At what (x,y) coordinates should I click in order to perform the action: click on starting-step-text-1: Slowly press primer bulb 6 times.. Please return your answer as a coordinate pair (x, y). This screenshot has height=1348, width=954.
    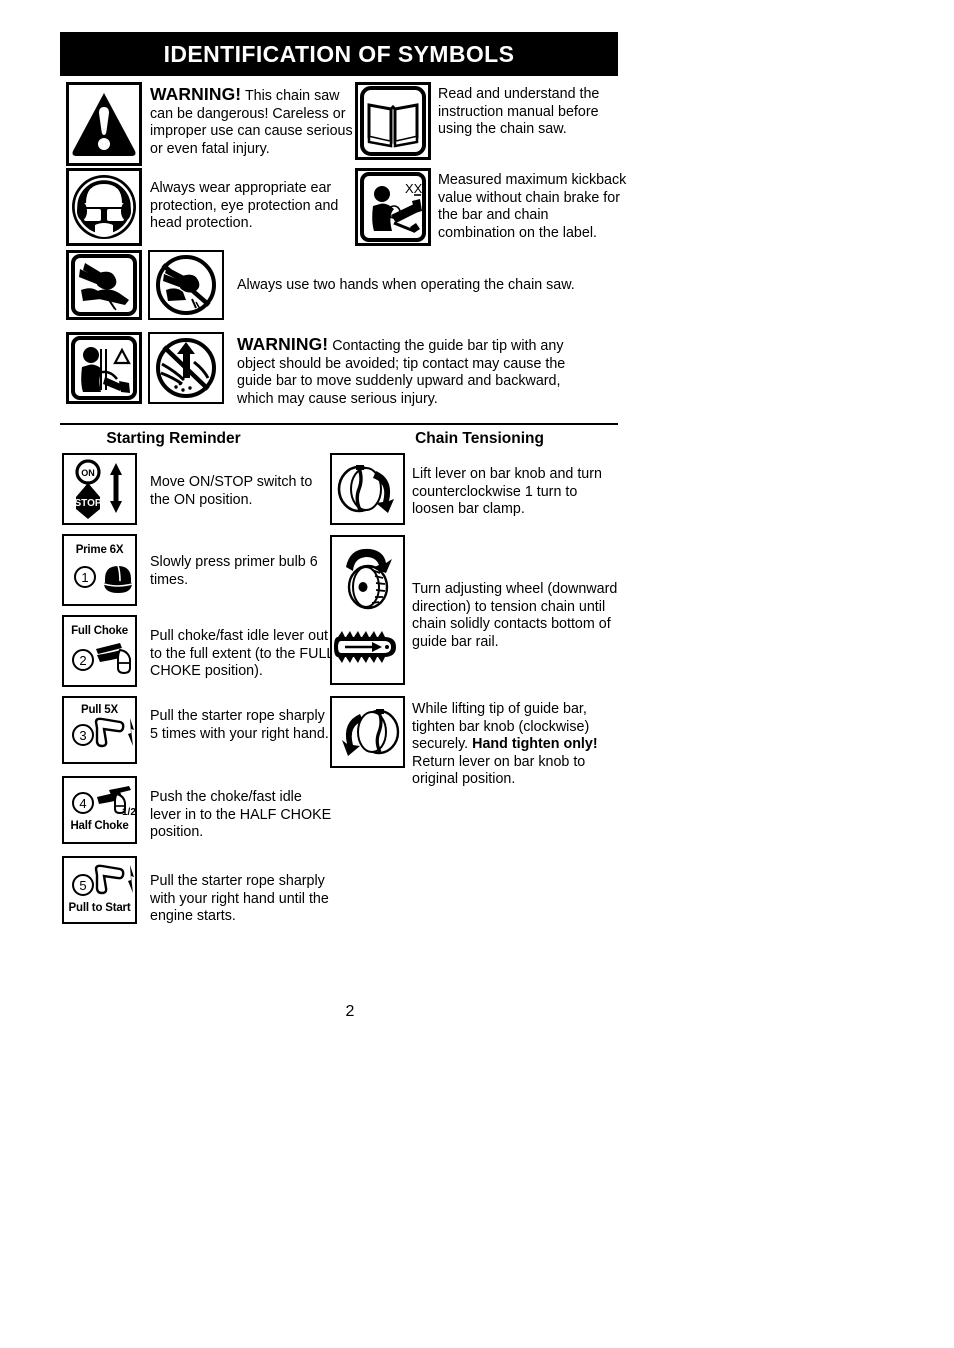
    Looking at the image, I should click on (234, 571).